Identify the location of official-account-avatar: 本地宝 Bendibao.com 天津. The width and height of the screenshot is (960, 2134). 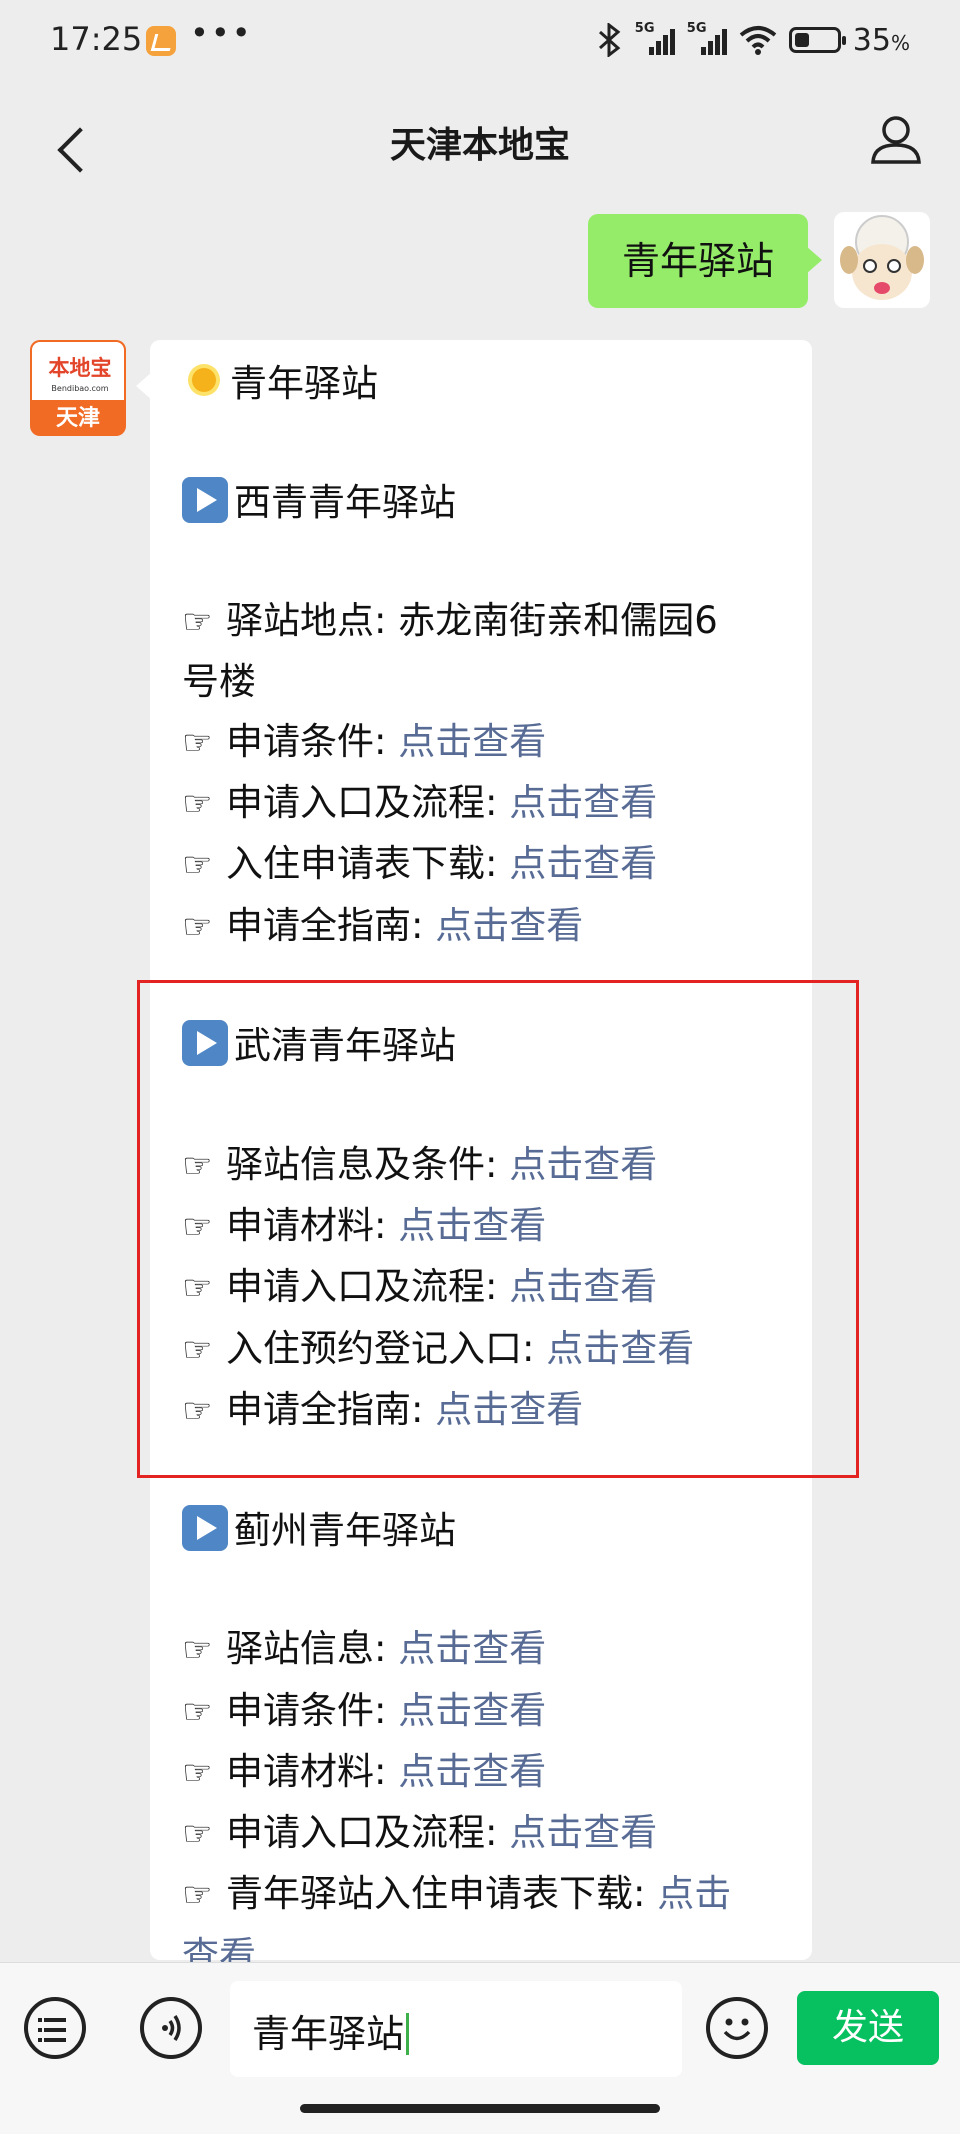
(78, 388).